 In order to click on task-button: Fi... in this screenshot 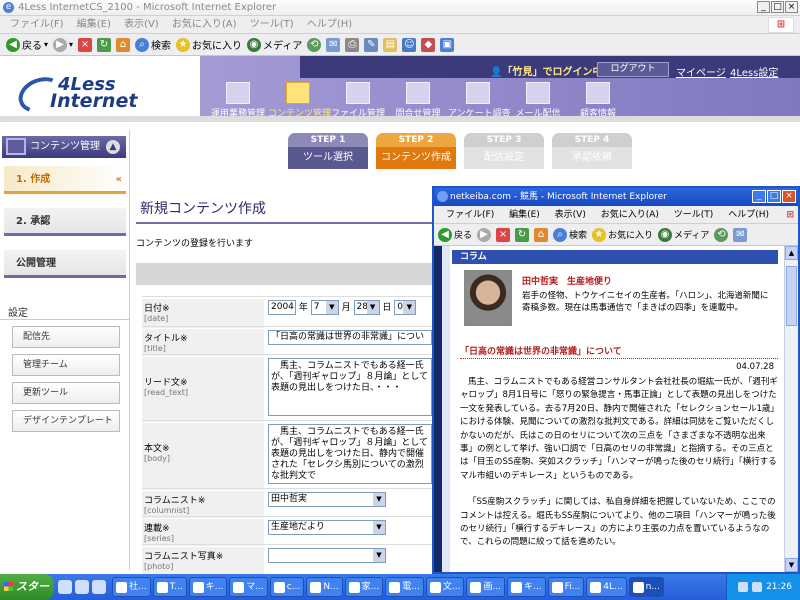, I will do `click(566, 587)`.